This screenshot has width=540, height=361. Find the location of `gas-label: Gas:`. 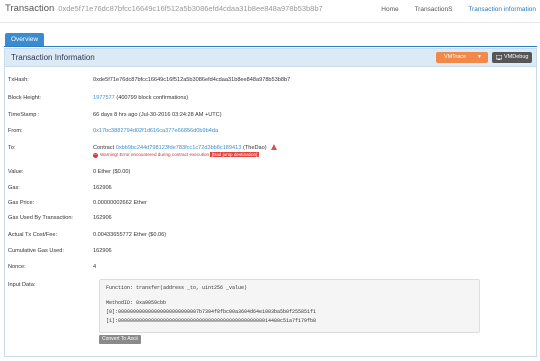

gas-label: Gas: is located at coordinates (14, 188).